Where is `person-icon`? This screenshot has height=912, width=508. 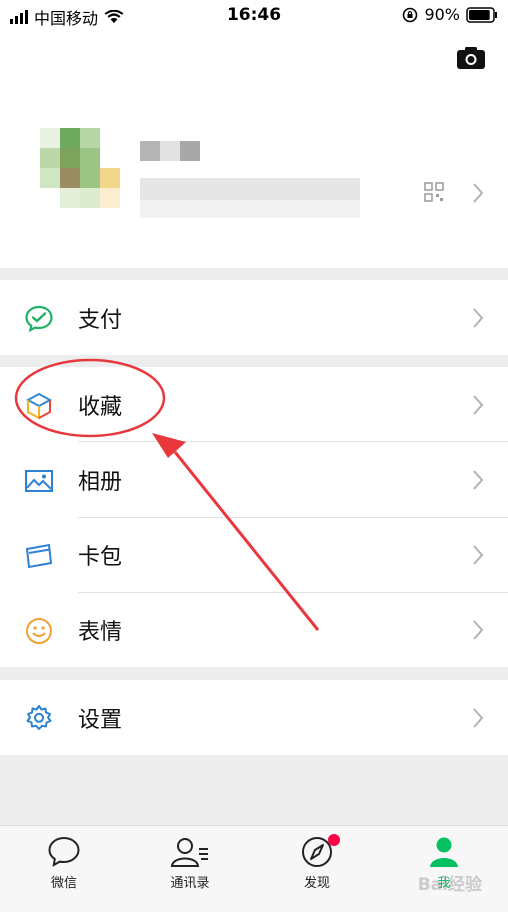 person-icon is located at coordinates (444, 852).